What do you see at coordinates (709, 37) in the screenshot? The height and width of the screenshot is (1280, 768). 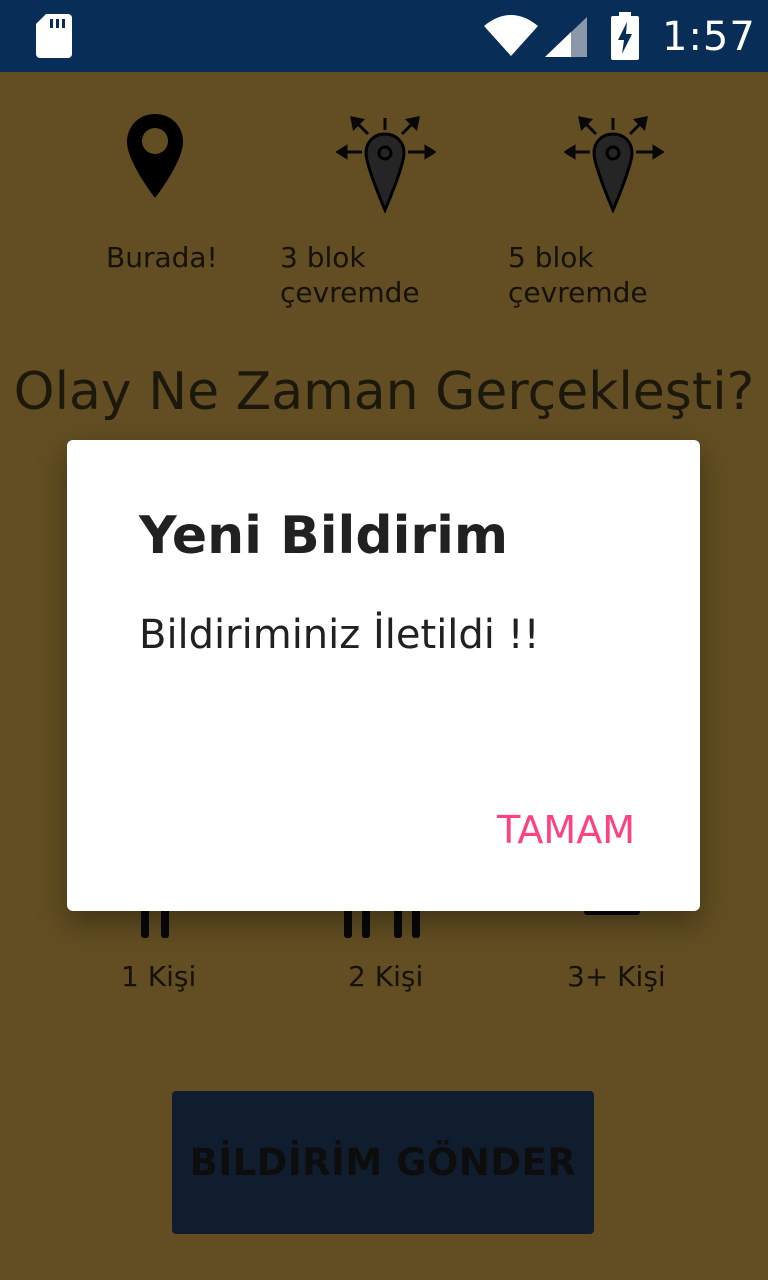 I see `clock: 1:57` at bounding box center [709, 37].